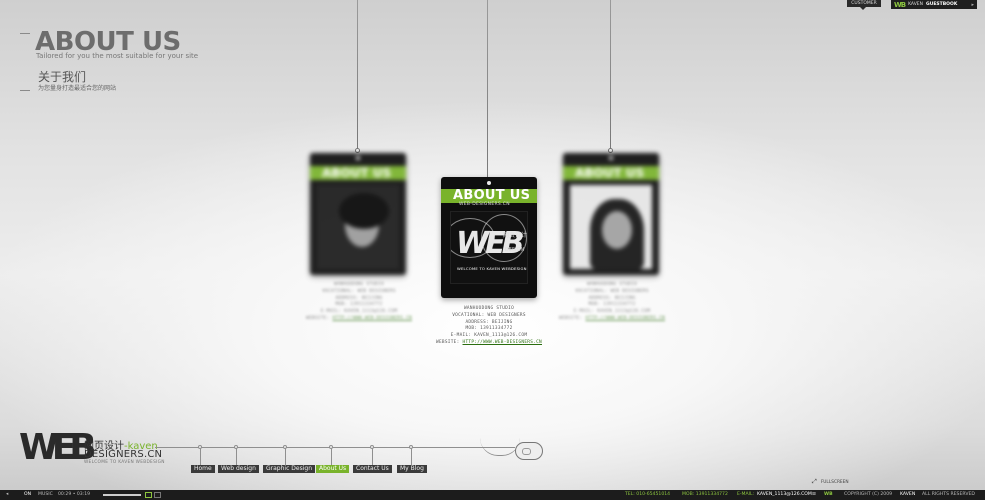 This screenshot has width=985, height=500. I want to click on speaker-icon: ◂, so click(7, 494).